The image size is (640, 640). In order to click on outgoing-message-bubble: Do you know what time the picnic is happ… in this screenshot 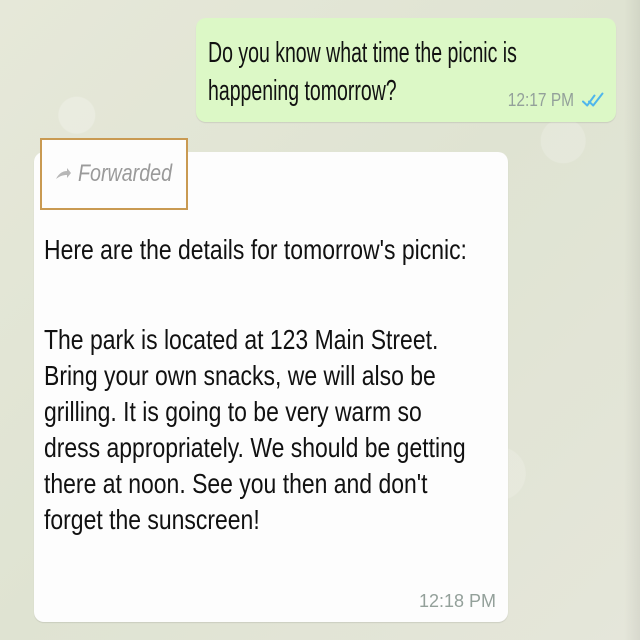, I will do `click(406, 70)`.